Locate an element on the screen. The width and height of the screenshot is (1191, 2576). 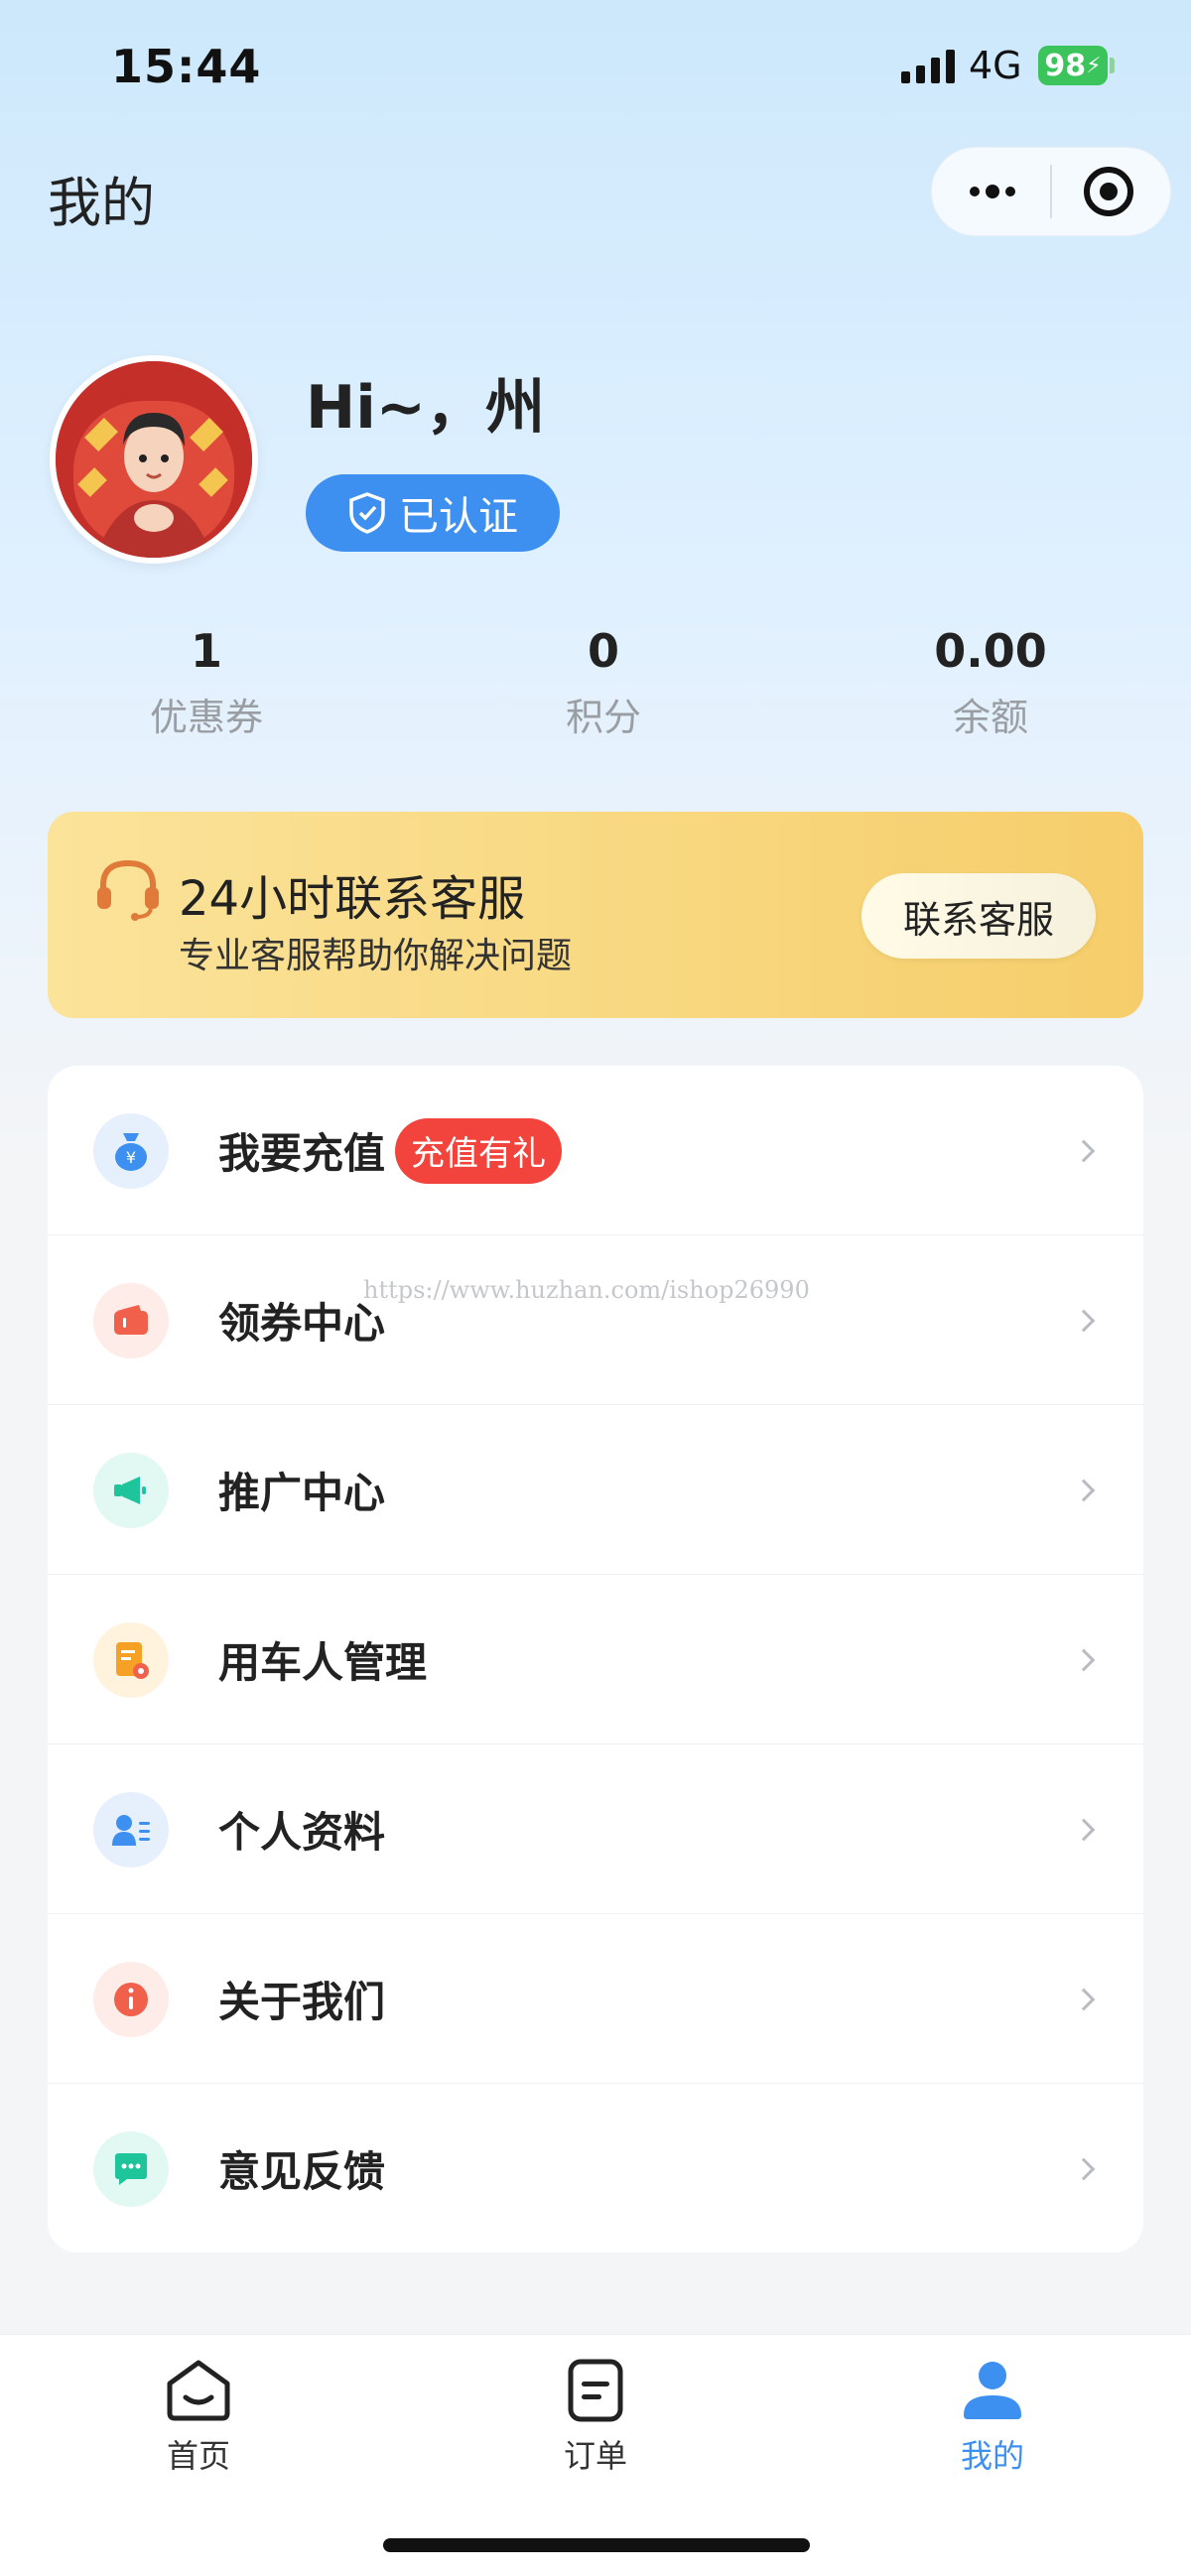
avatar is located at coordinates (154, 460).